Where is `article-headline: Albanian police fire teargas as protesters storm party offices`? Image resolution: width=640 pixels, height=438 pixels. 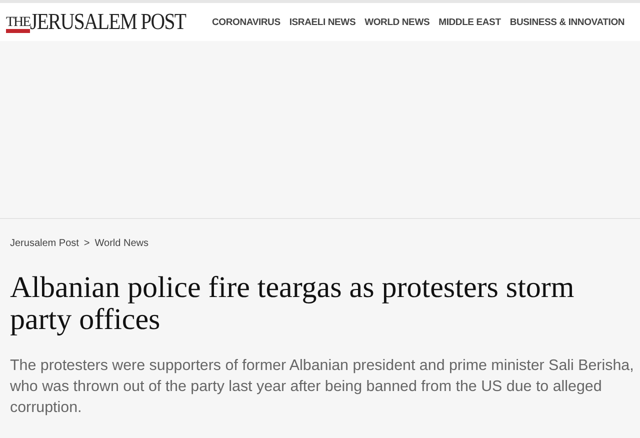 article-headline: Albanian police fire teargas as protesters storm party offices is located at coordinates (293, 304).